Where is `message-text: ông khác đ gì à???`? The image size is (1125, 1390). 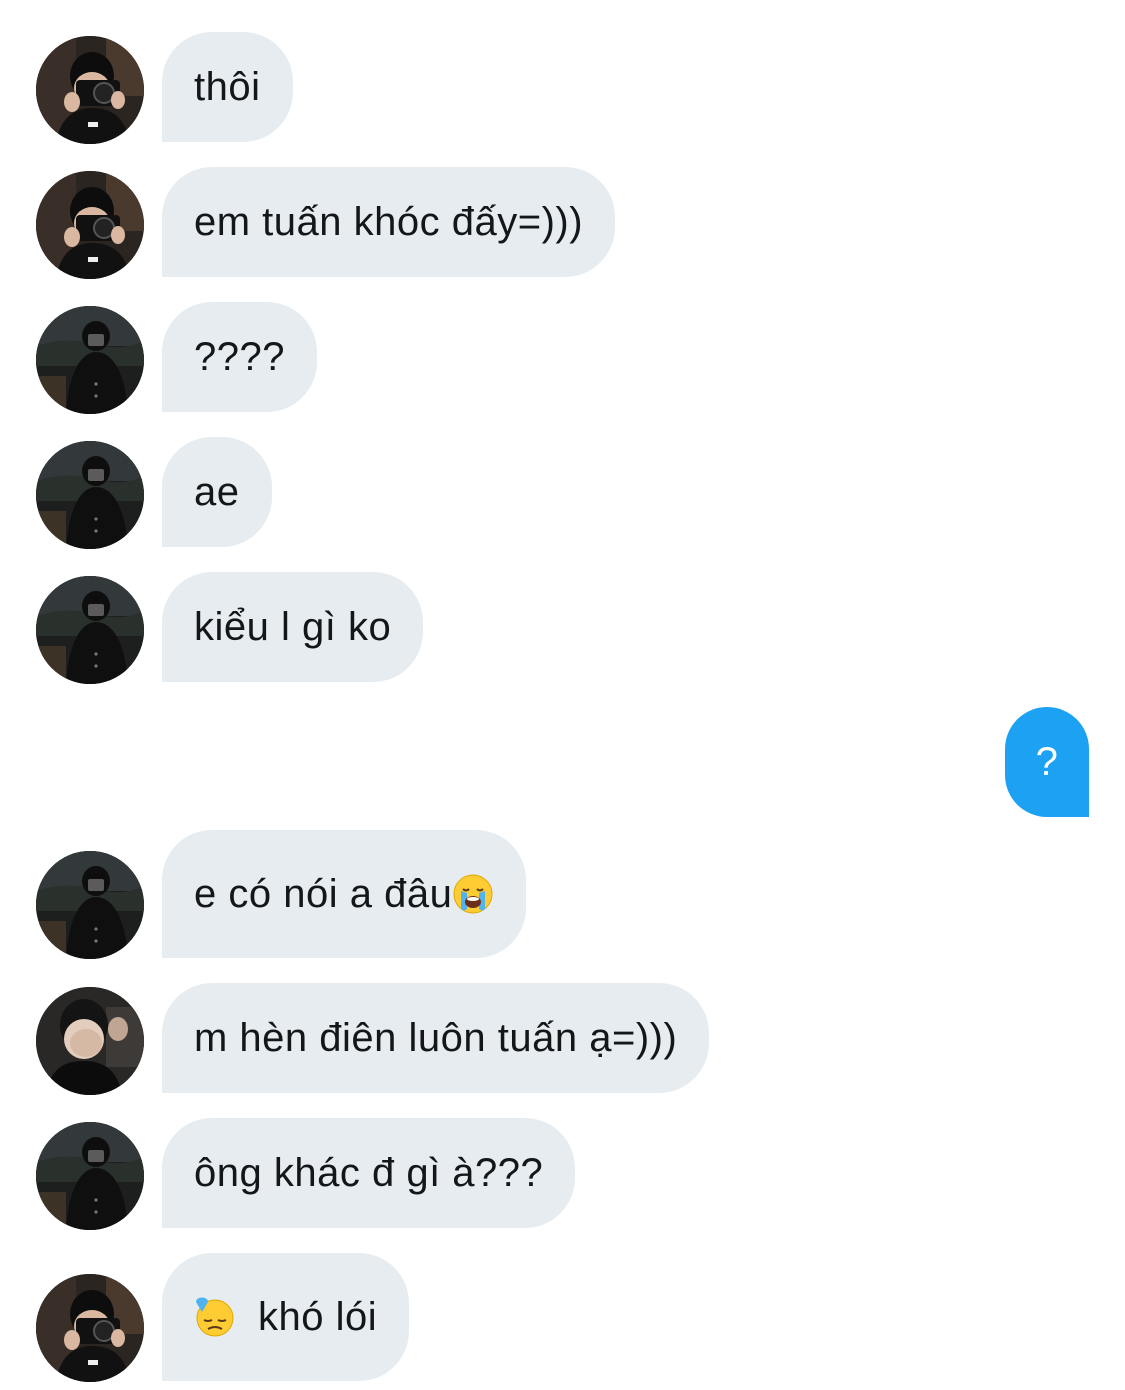
message-text: ông khác đ gì à??? is located at coordinates (369, 1173).